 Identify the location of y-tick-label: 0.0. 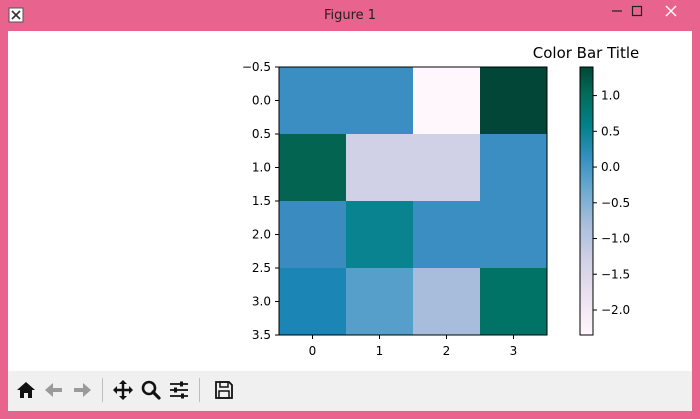
(261, 101).